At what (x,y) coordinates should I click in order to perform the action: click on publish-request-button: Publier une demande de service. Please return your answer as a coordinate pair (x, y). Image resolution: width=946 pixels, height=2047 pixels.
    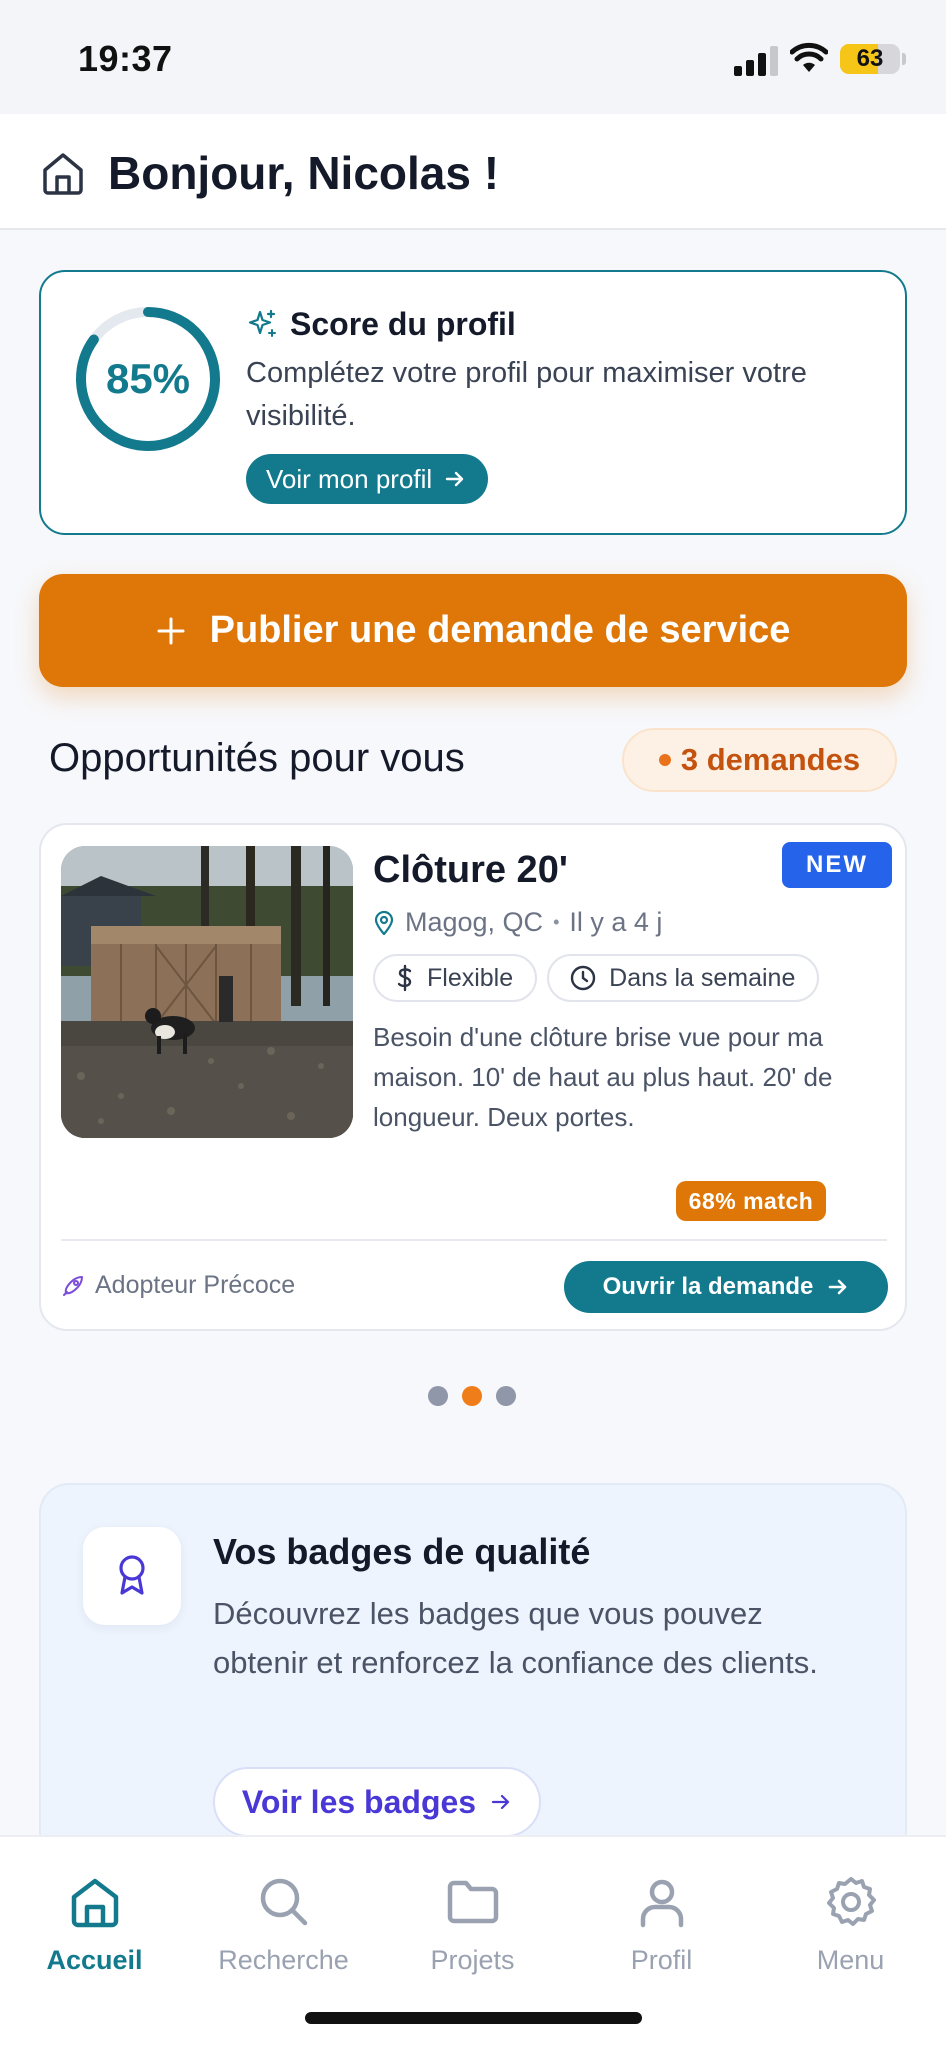
    Looking at the image, I should click on (473, 630).